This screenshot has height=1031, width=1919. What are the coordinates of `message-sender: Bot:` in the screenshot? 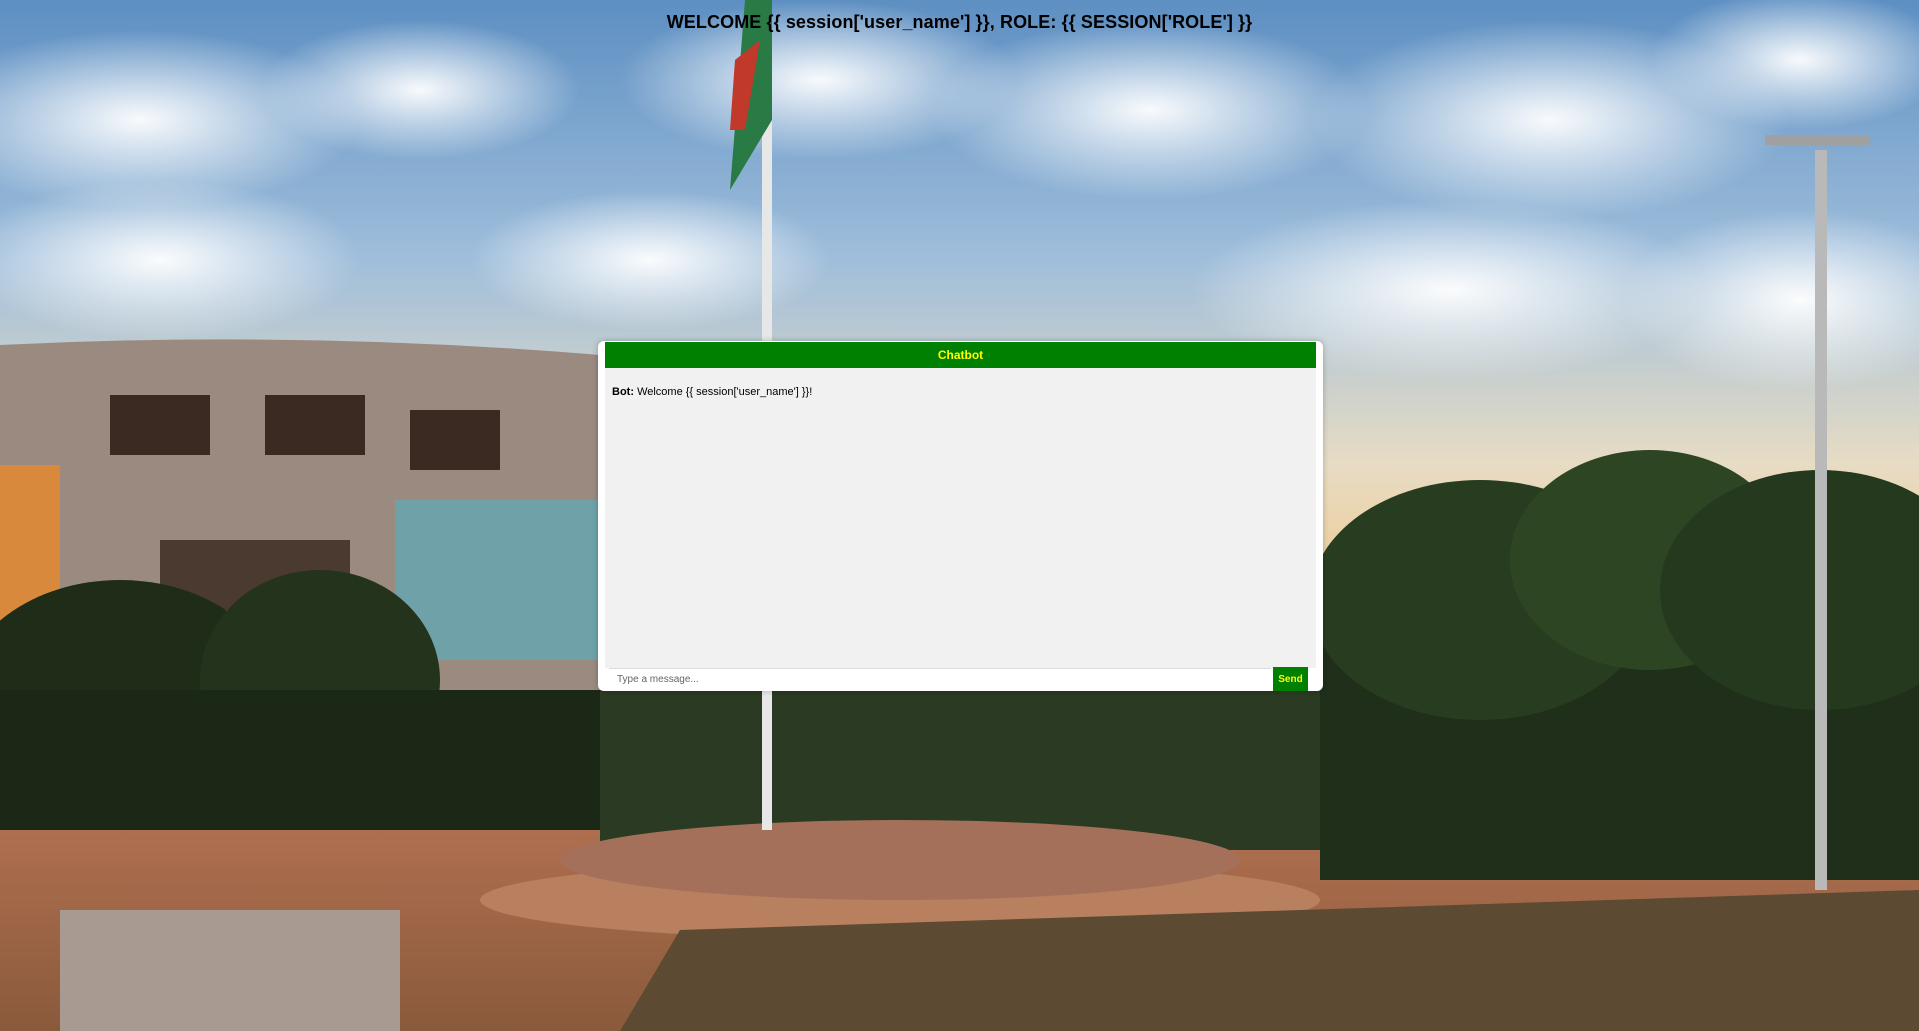 It's located at (623, 392).